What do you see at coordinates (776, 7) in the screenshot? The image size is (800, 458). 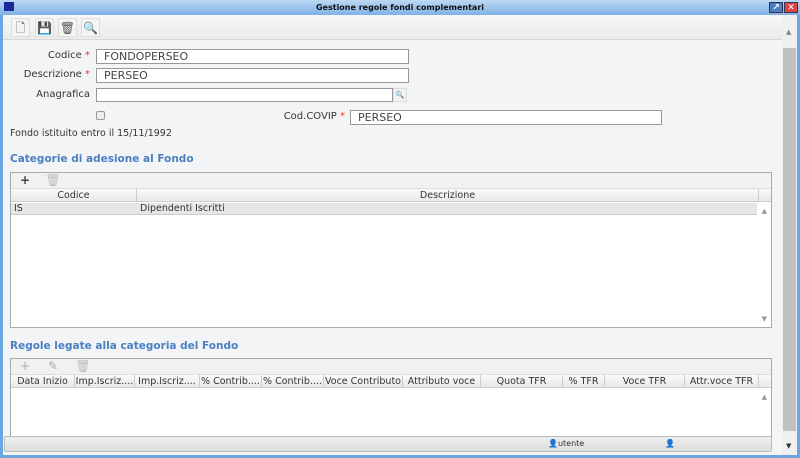 I see `maximize-button: ↗` at bounding box center [776, 7].